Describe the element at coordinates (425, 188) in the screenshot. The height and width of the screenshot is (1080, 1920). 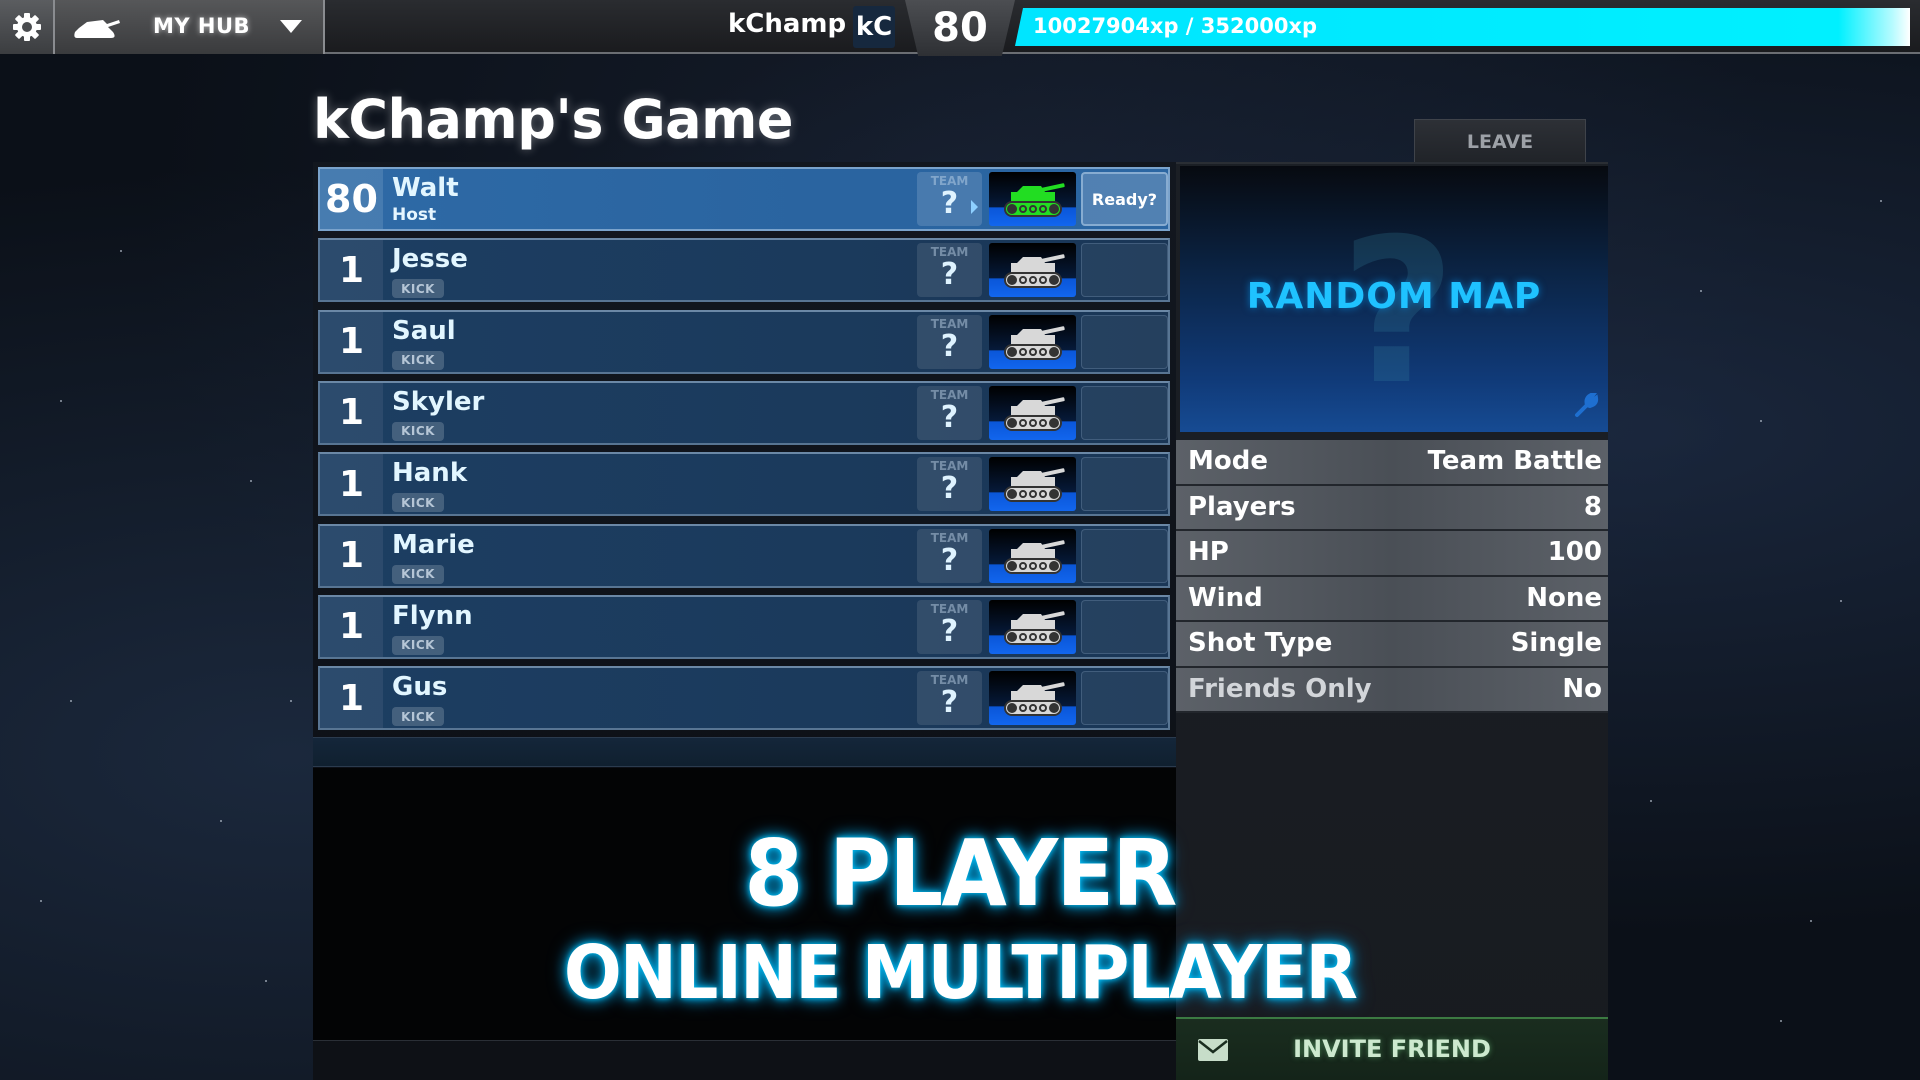
I see `player-name: Walt` at that location.